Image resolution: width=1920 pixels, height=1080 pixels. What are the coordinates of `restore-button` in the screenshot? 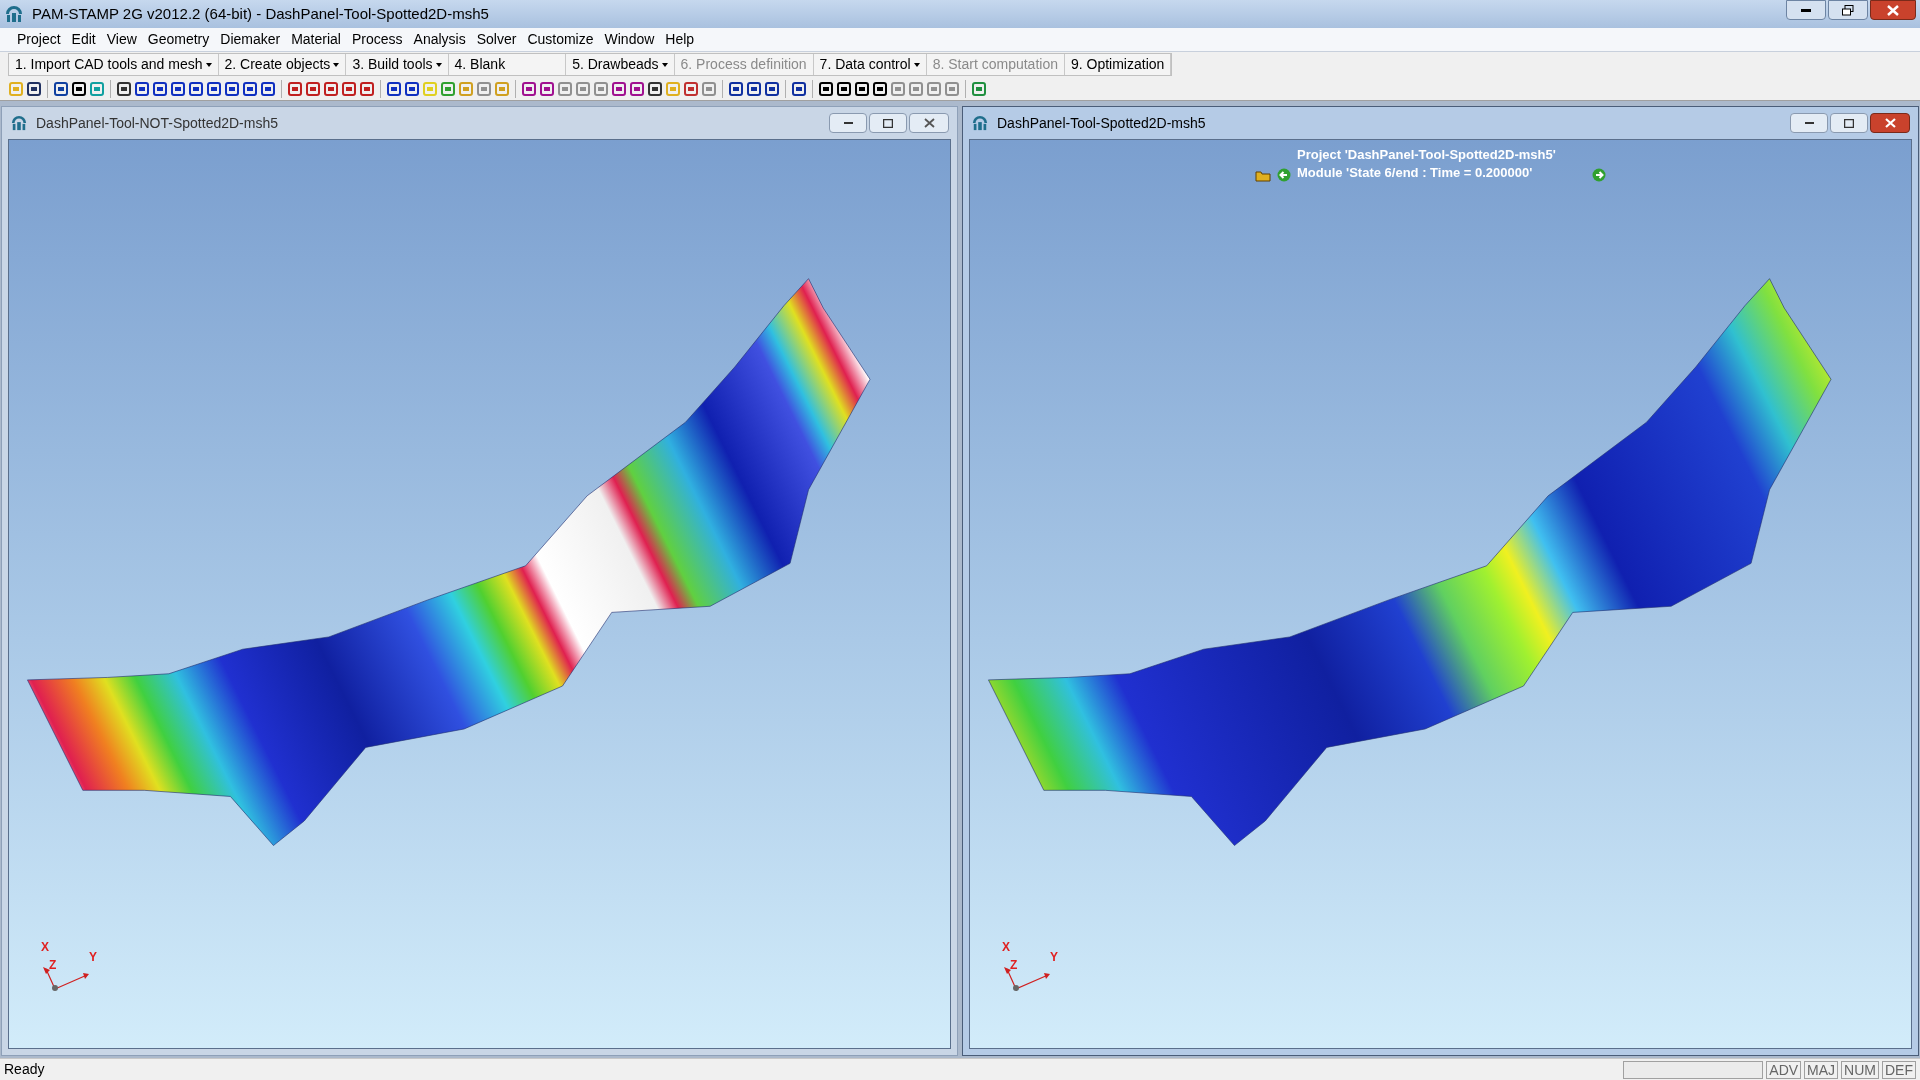 It's located at (1848, 10).